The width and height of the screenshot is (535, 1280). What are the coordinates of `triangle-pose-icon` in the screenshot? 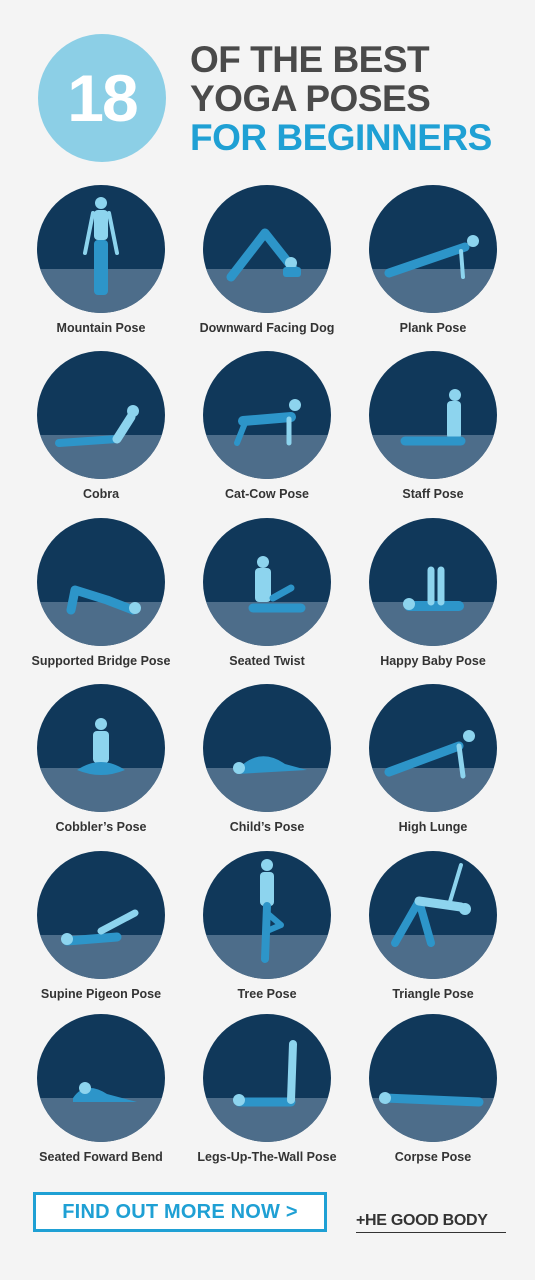 It's located at (433, 915).